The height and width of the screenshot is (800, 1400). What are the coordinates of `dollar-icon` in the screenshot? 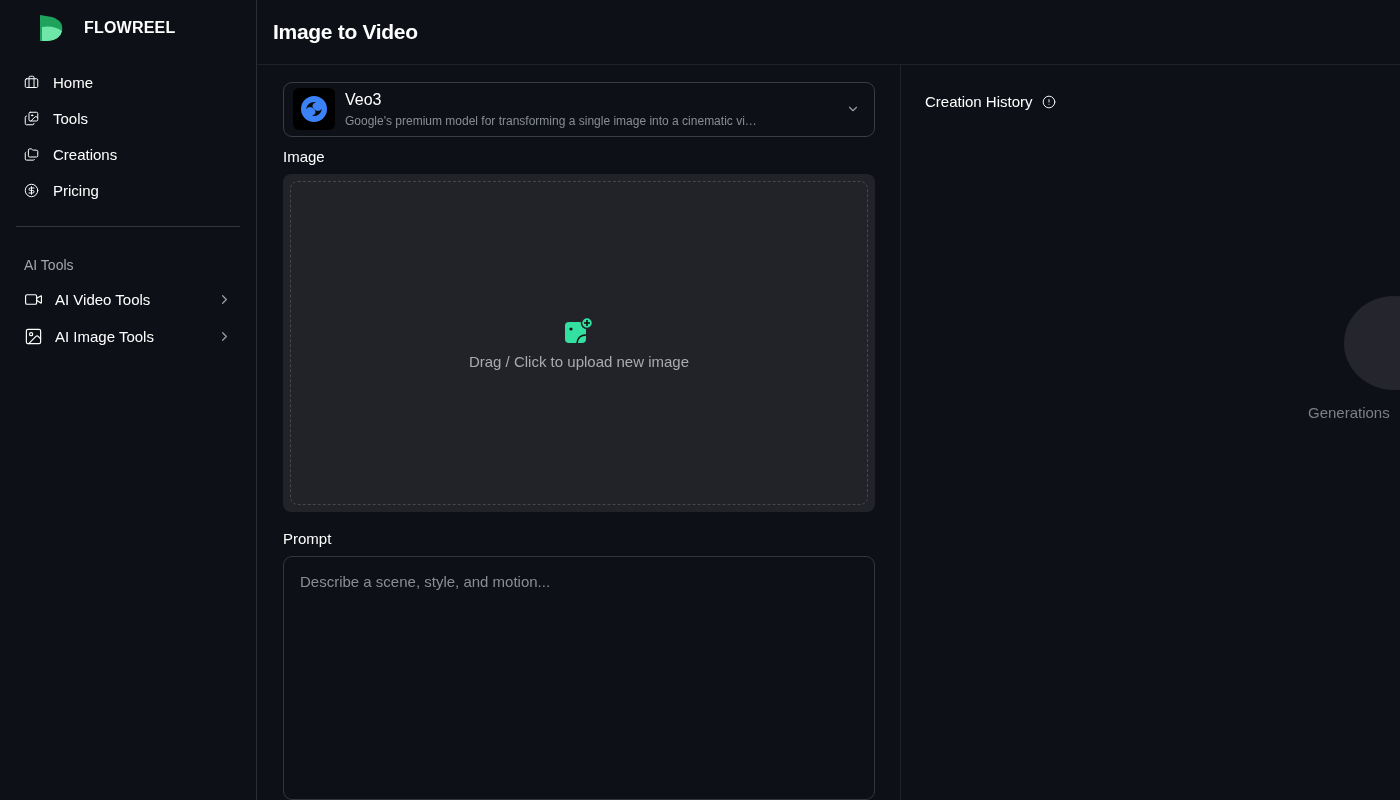 It's located at (31, 190).